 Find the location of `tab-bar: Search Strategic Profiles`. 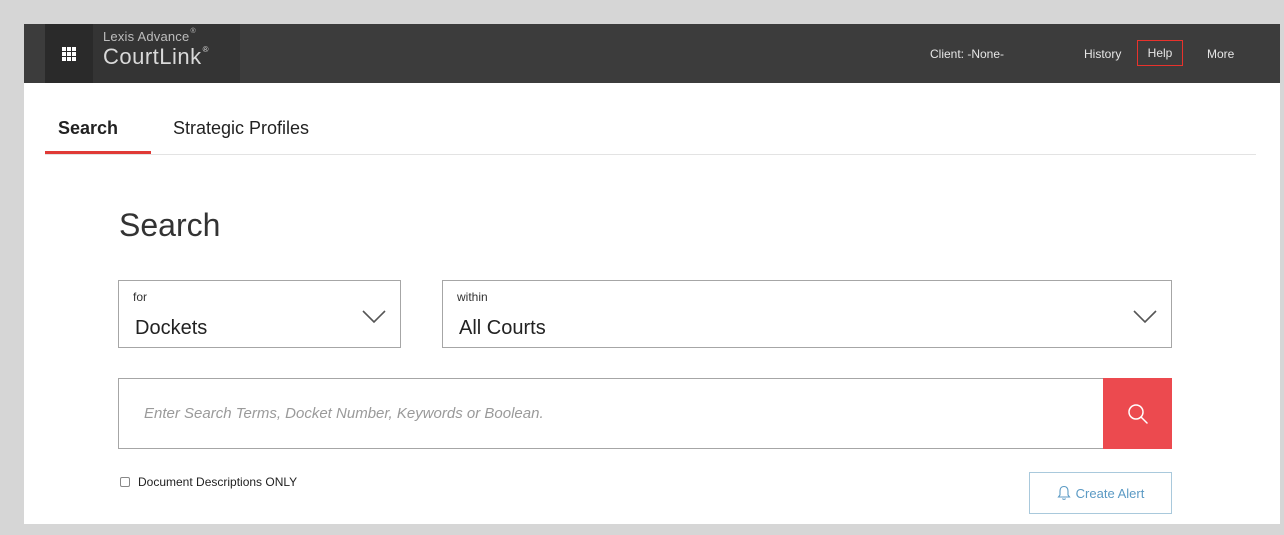

tab-bar: Search Strategic Profiles is located at coordinates (650, 119).